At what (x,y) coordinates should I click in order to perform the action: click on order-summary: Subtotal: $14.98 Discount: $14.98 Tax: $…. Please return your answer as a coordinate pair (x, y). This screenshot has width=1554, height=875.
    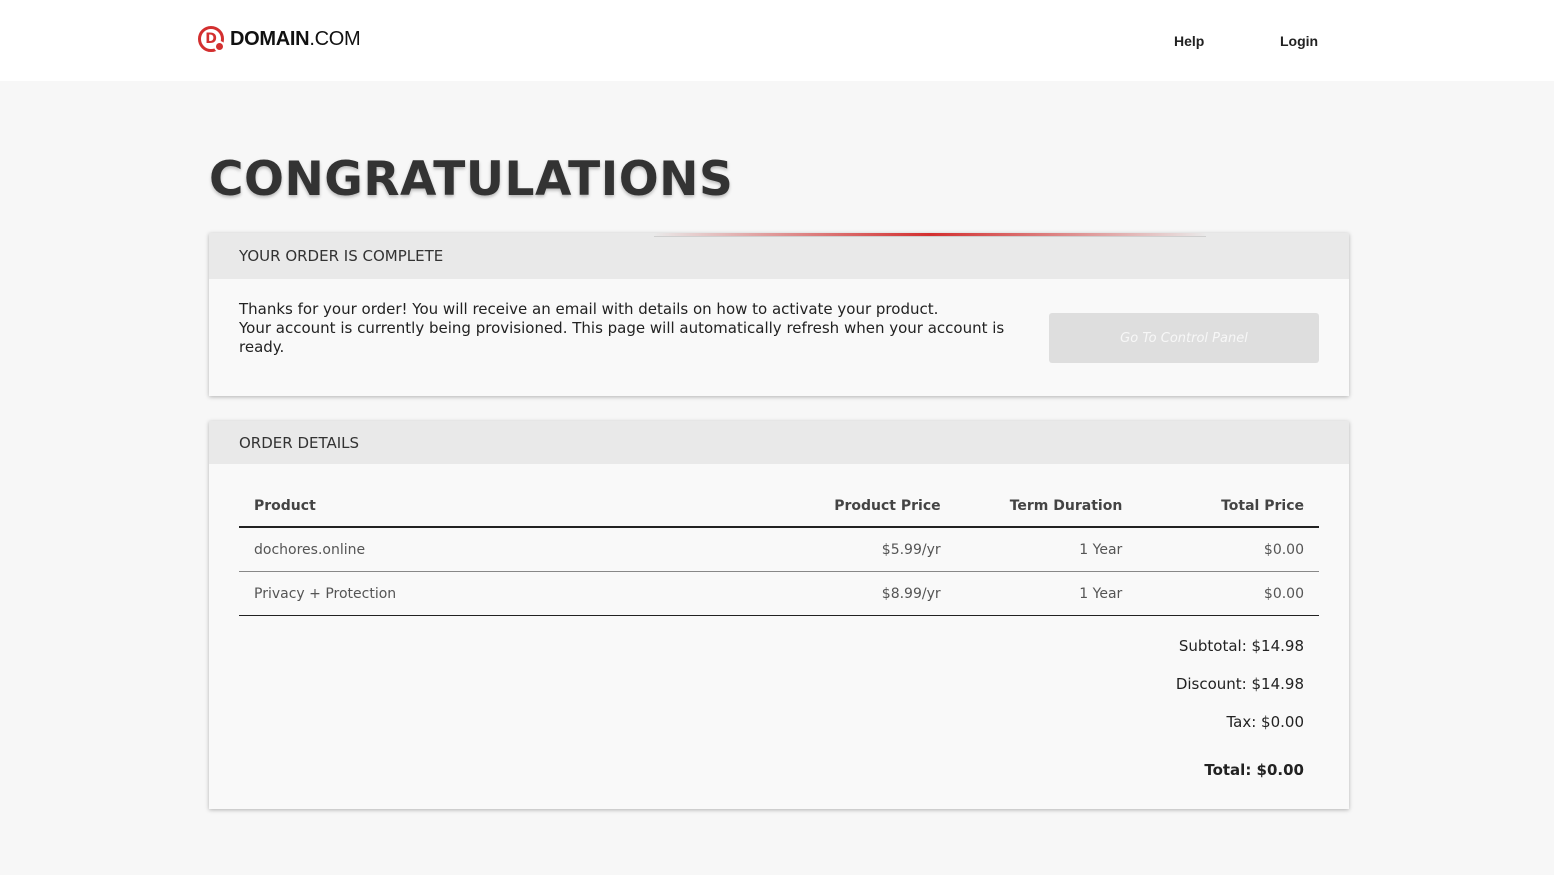
    Looking at the image, I should click on (1240, 716).